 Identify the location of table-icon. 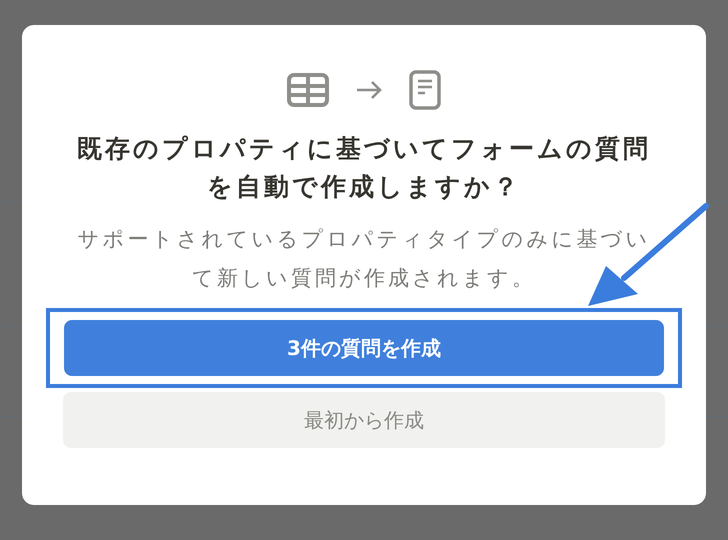
(308, 90).